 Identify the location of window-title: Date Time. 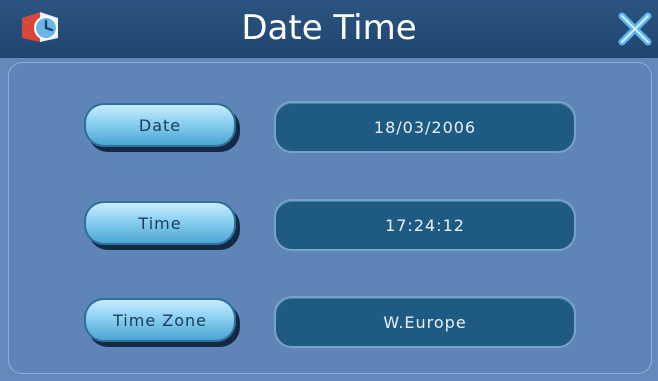
(329, 28).